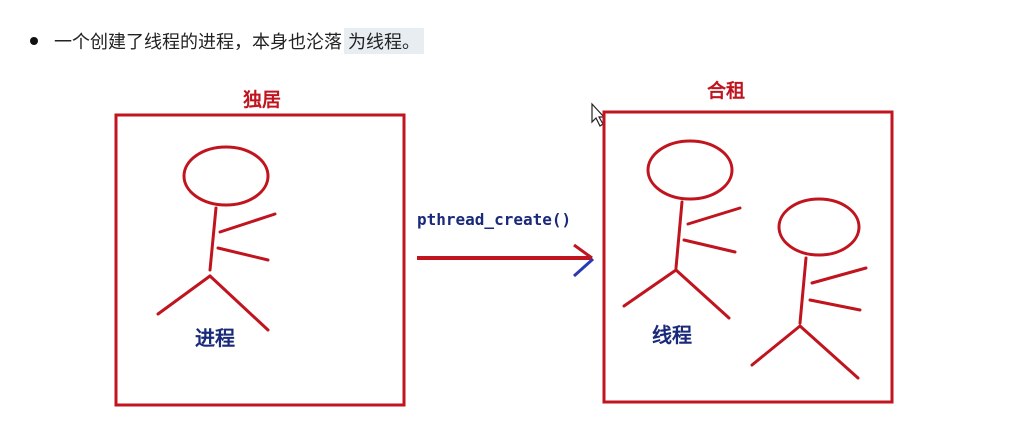  What do you see at coordinates (726, 90) in the screenshot?
I see `right-title: 合租` at bounding box center [726, 90].